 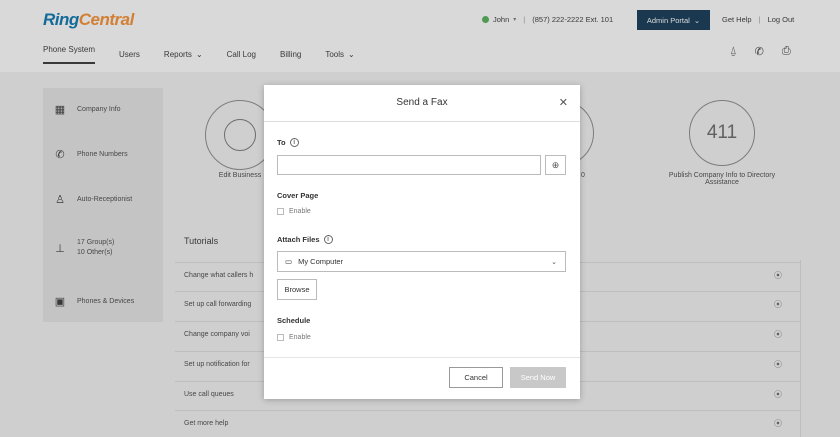 What do you see at coordinates (298, 195) in the screenshot?
I see `cover-page-label: Cover Page` at bounding box center [298, 195].